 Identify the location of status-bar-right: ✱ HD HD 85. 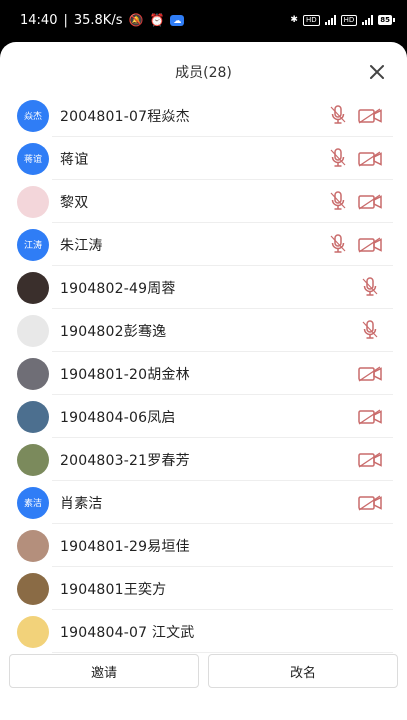
(342, 20).